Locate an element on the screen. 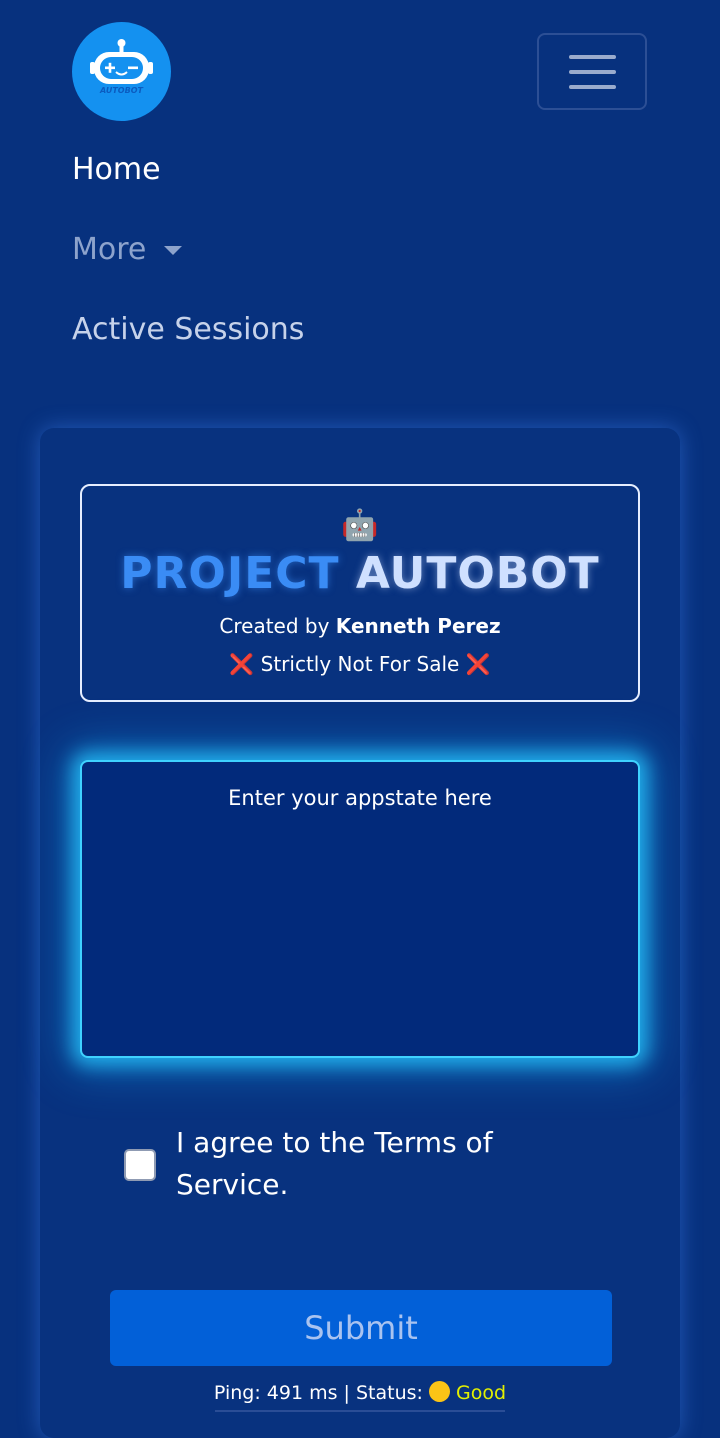 This screenshot has width=720, height=1438. creator-prefix: Created by is located at coordinates (274, 626).